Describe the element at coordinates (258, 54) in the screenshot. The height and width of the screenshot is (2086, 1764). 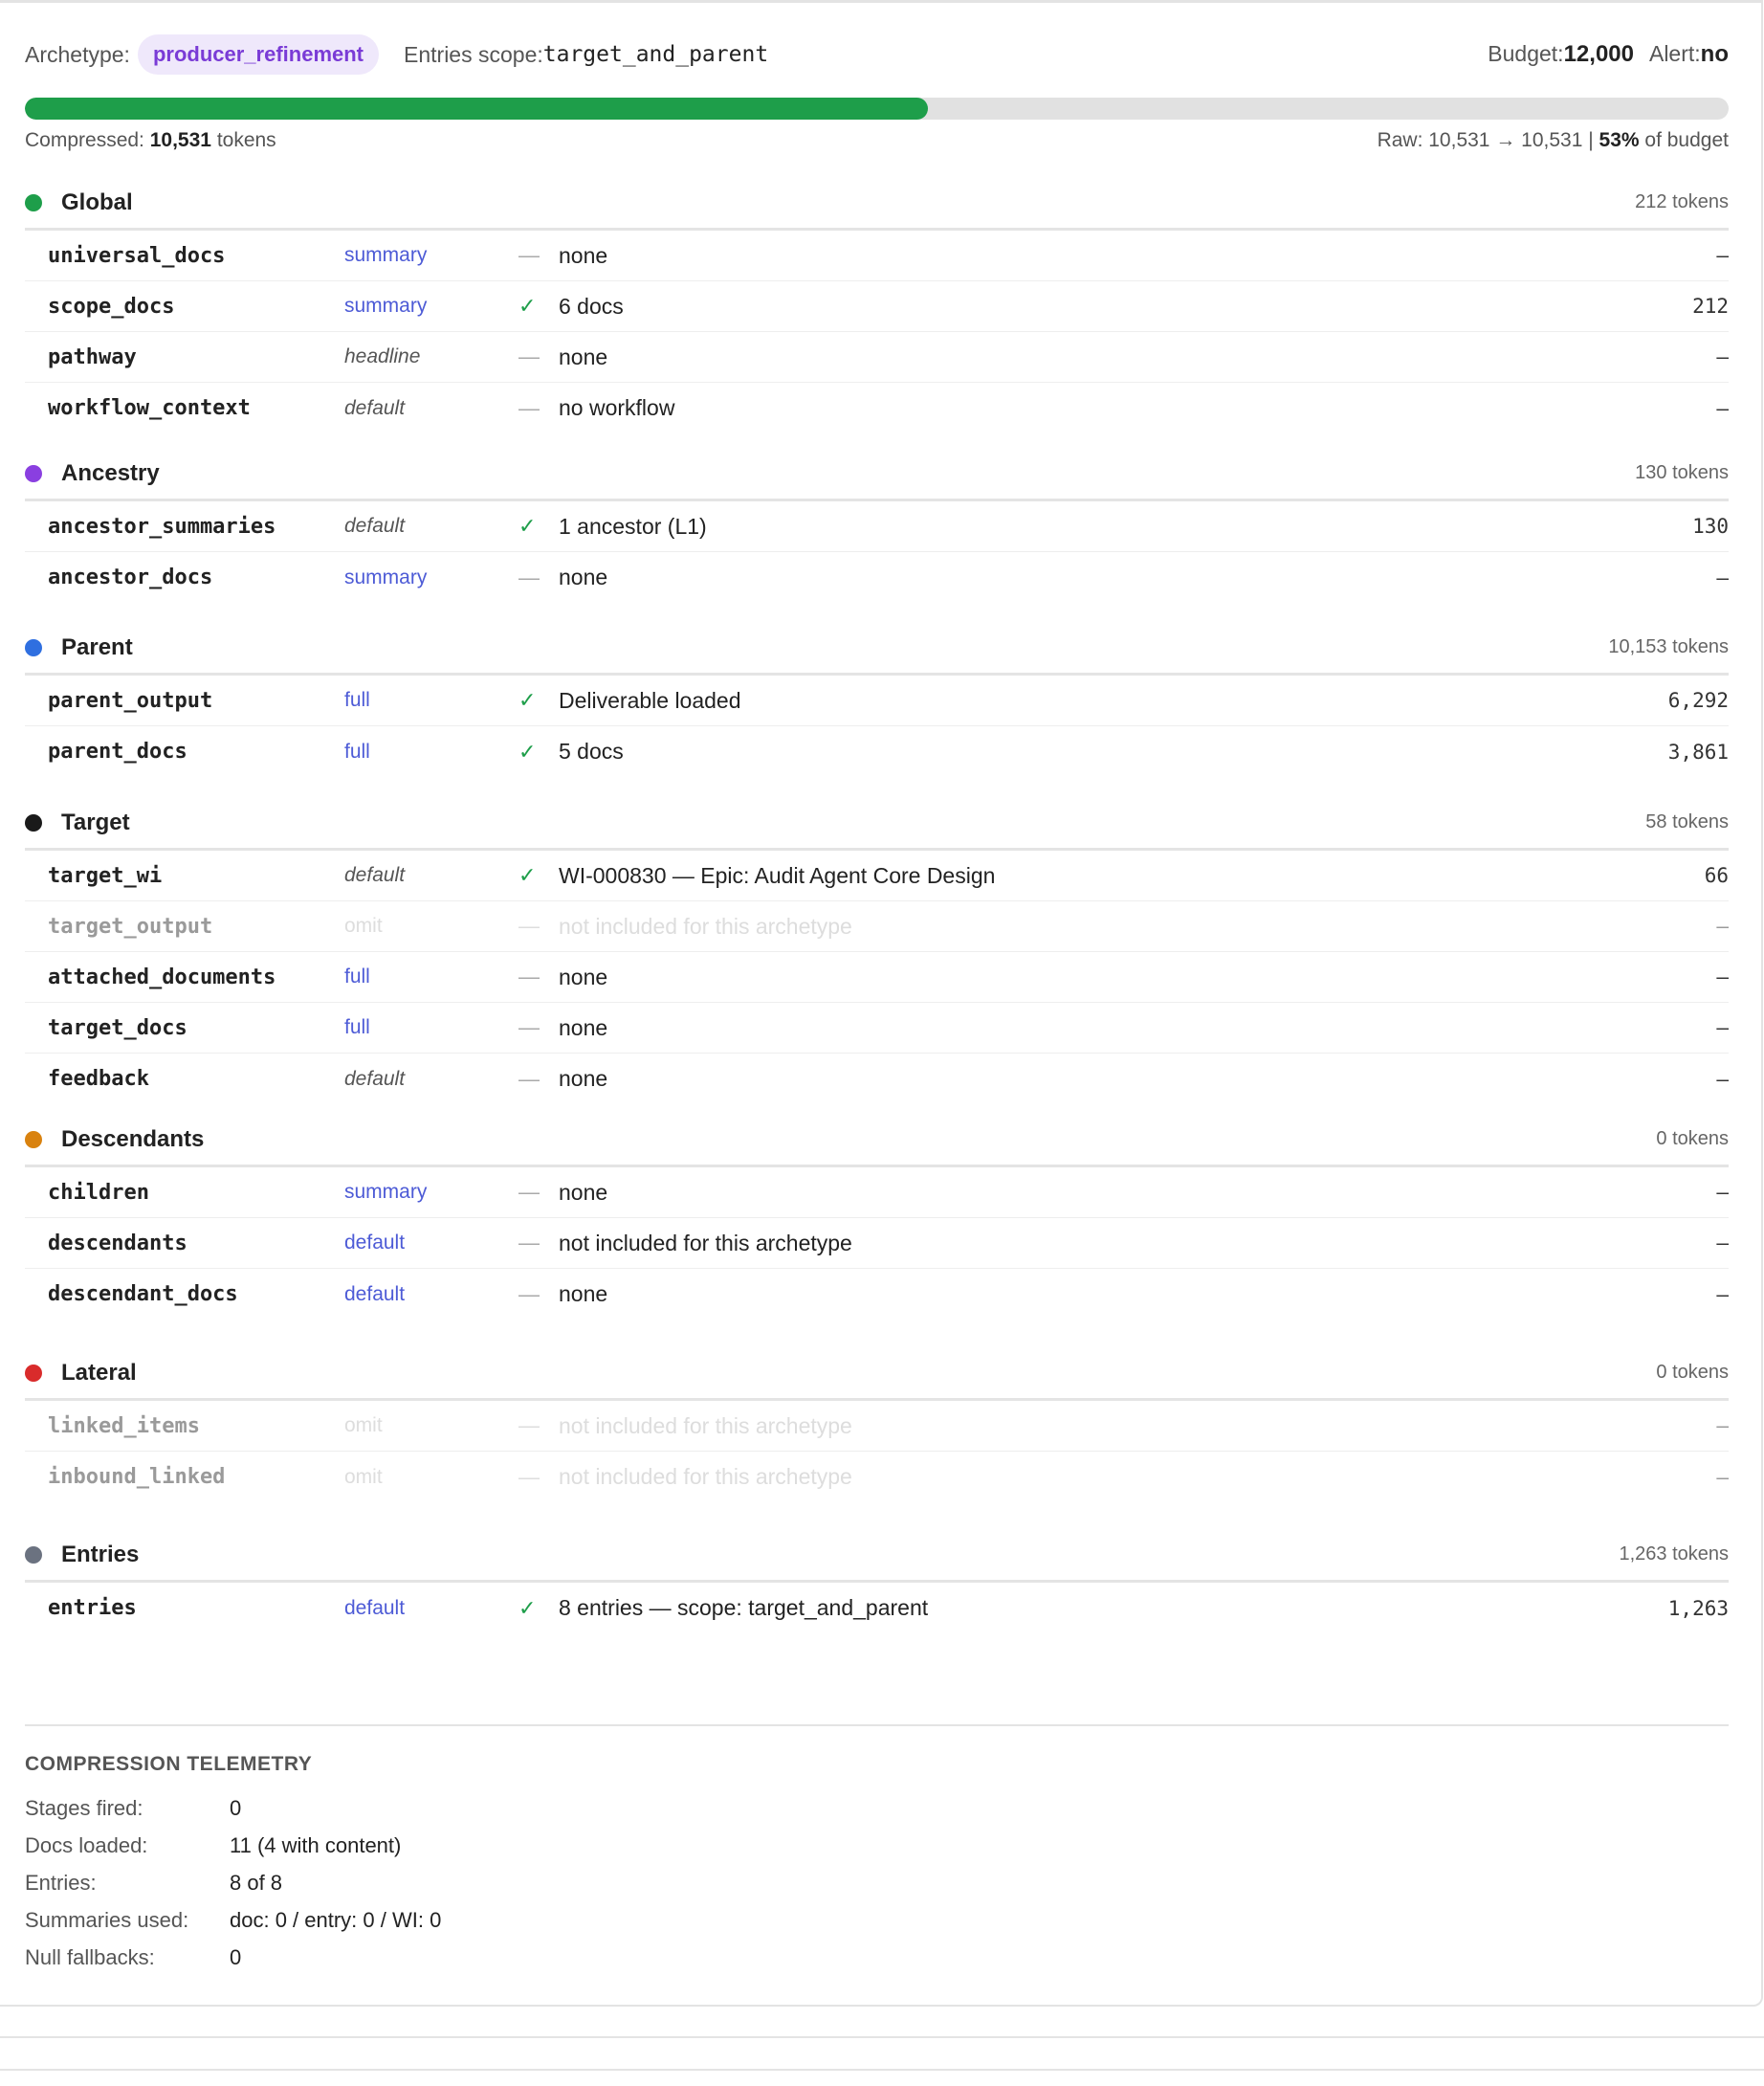
I see `archetype-badge: producer_refinement` at that location.